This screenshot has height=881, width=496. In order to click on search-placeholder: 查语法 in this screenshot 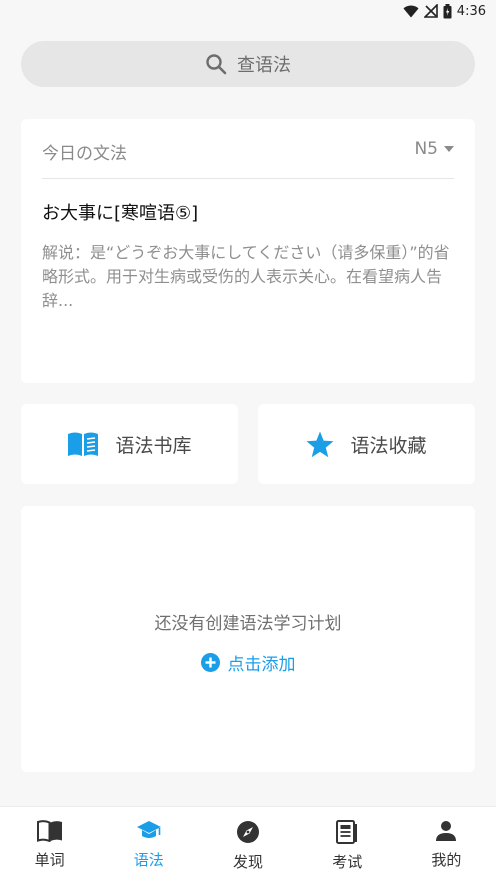, I will do `click(264, 65)`.